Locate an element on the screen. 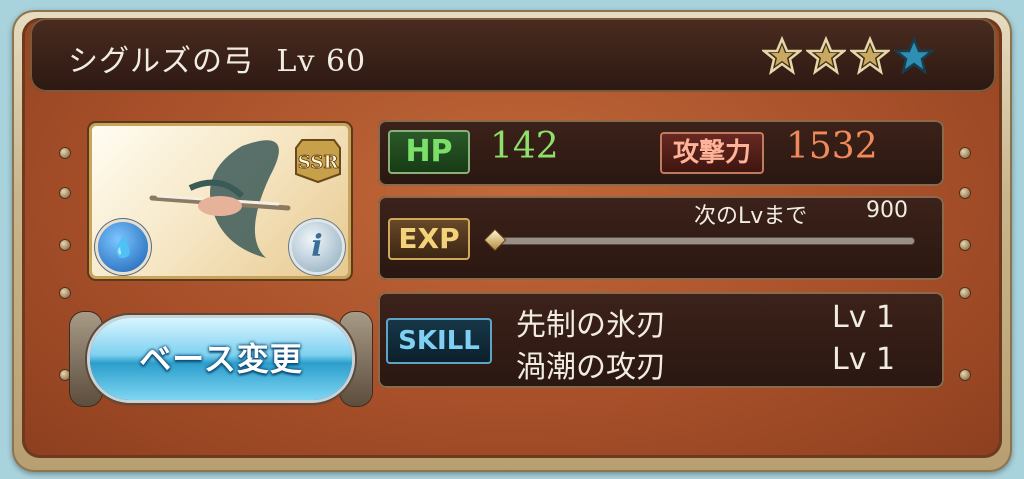 The image size is (1024, 479). skill-1-level: Lv 1 is located at coordinates (864, 317).